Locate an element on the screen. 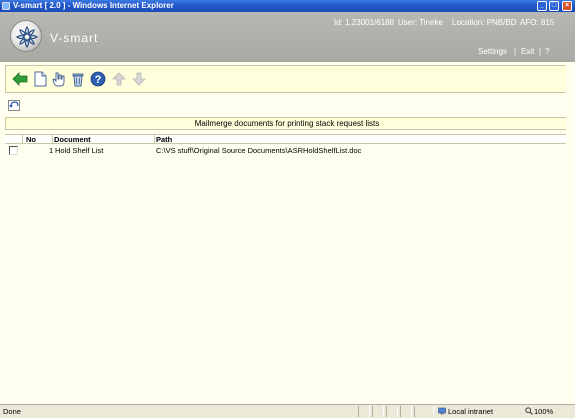  settings-link: Settings is located at coordinates (492, 51).